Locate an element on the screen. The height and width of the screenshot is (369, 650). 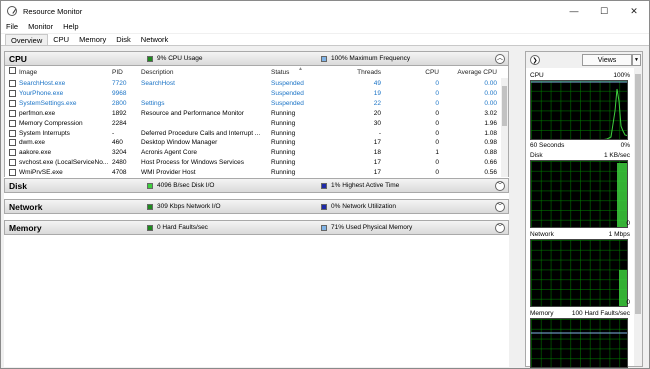
table-row: YourPhone.exe 9968 Suspended 19 0 0.00 is located at coordinates (256, 94).